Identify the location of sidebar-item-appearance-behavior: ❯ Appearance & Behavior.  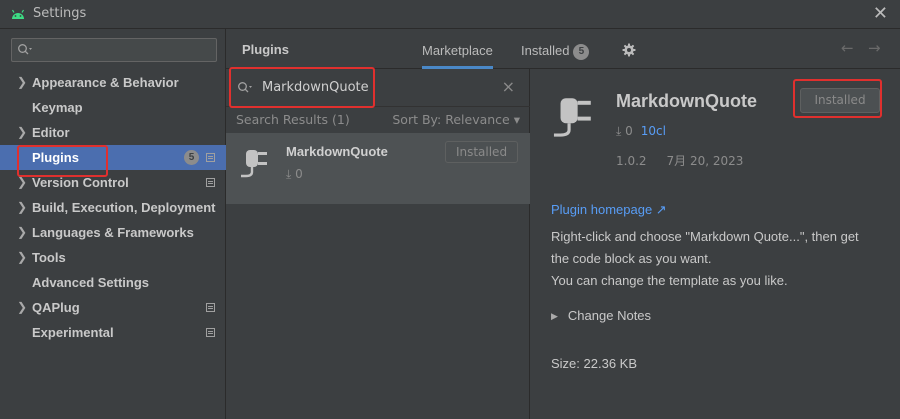
(113, 82).